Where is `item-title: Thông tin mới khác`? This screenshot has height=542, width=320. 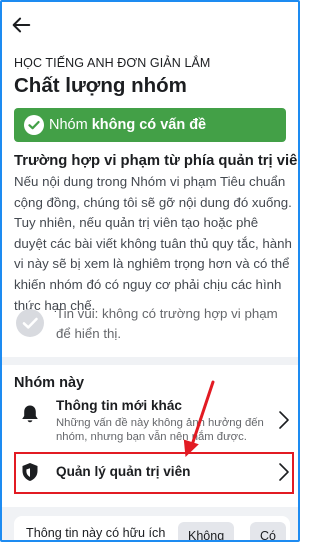
item-title: Thông tin mới khác is located at coordinates (119, 405).